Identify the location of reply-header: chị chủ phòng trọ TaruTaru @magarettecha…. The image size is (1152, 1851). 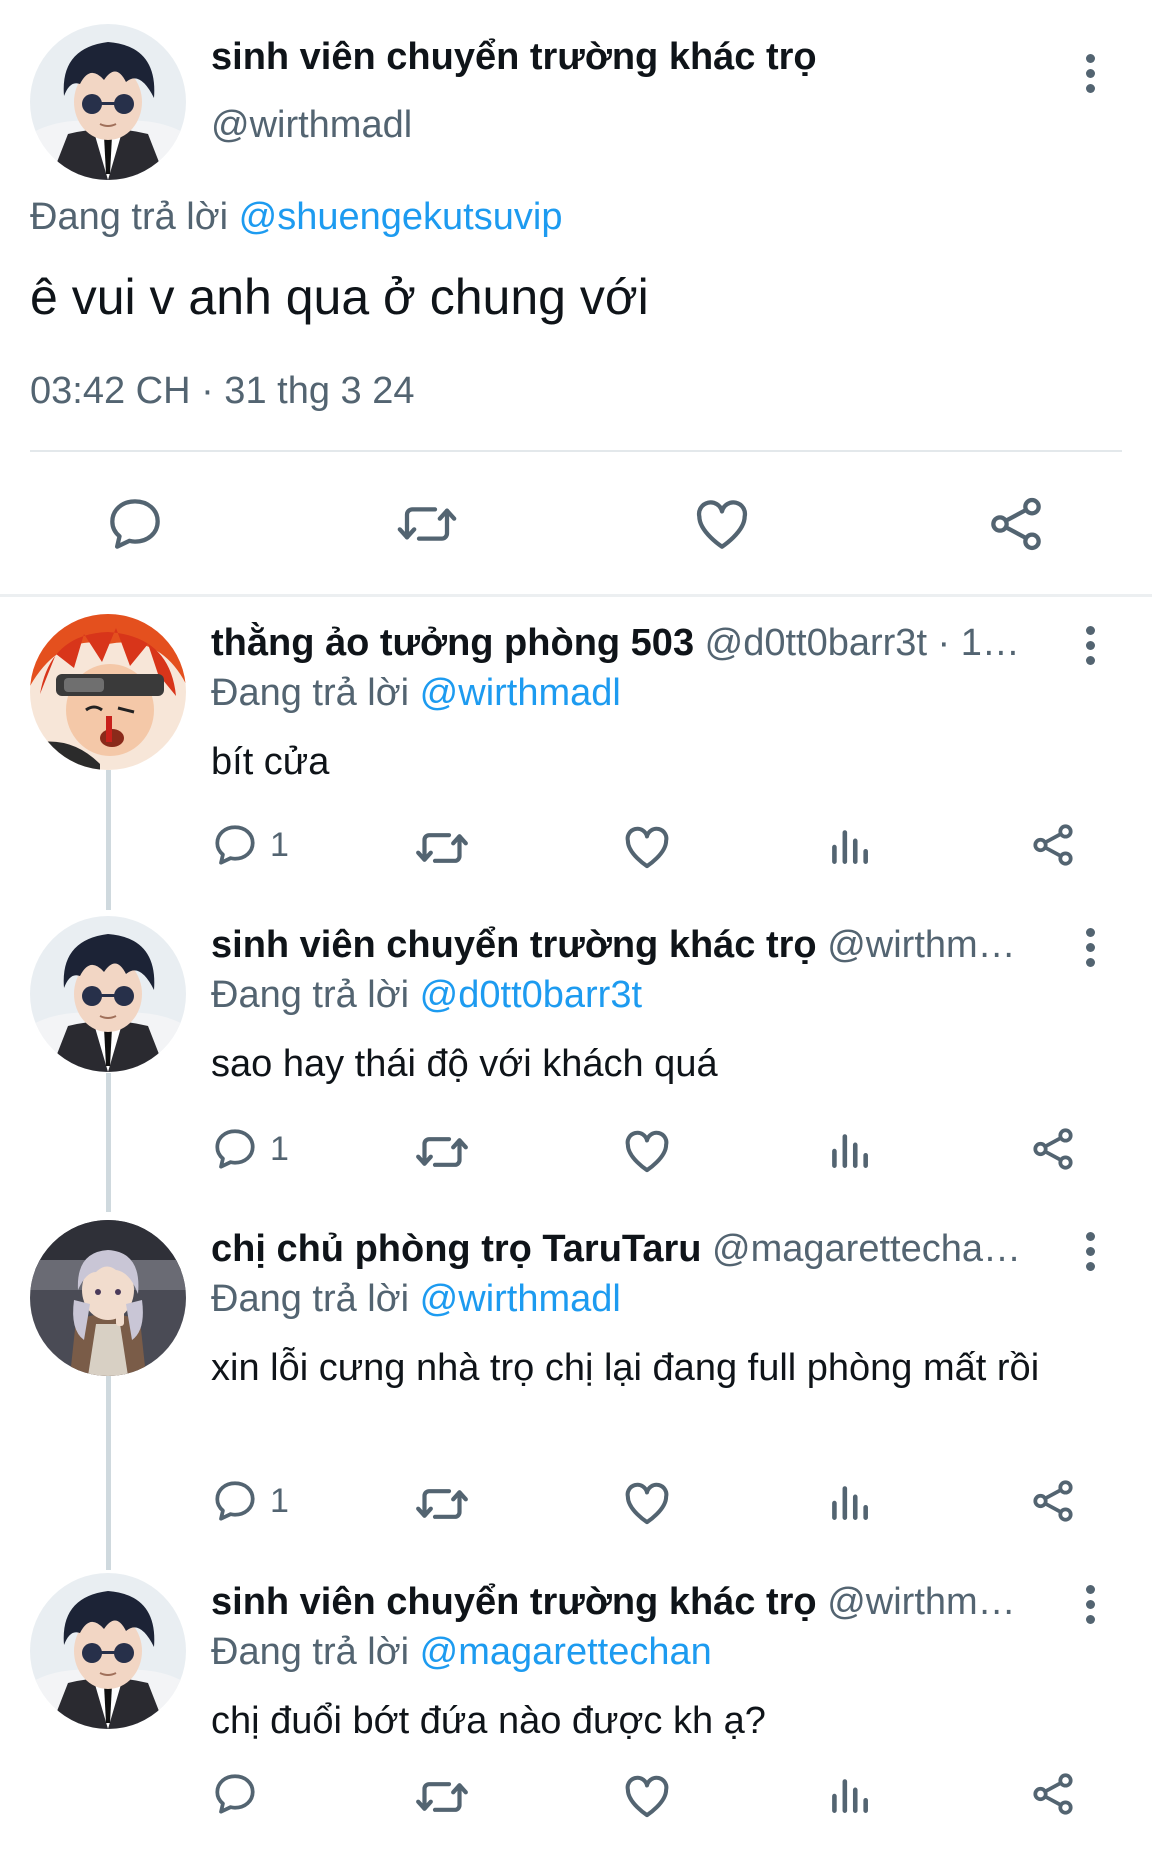
(635, 1249).